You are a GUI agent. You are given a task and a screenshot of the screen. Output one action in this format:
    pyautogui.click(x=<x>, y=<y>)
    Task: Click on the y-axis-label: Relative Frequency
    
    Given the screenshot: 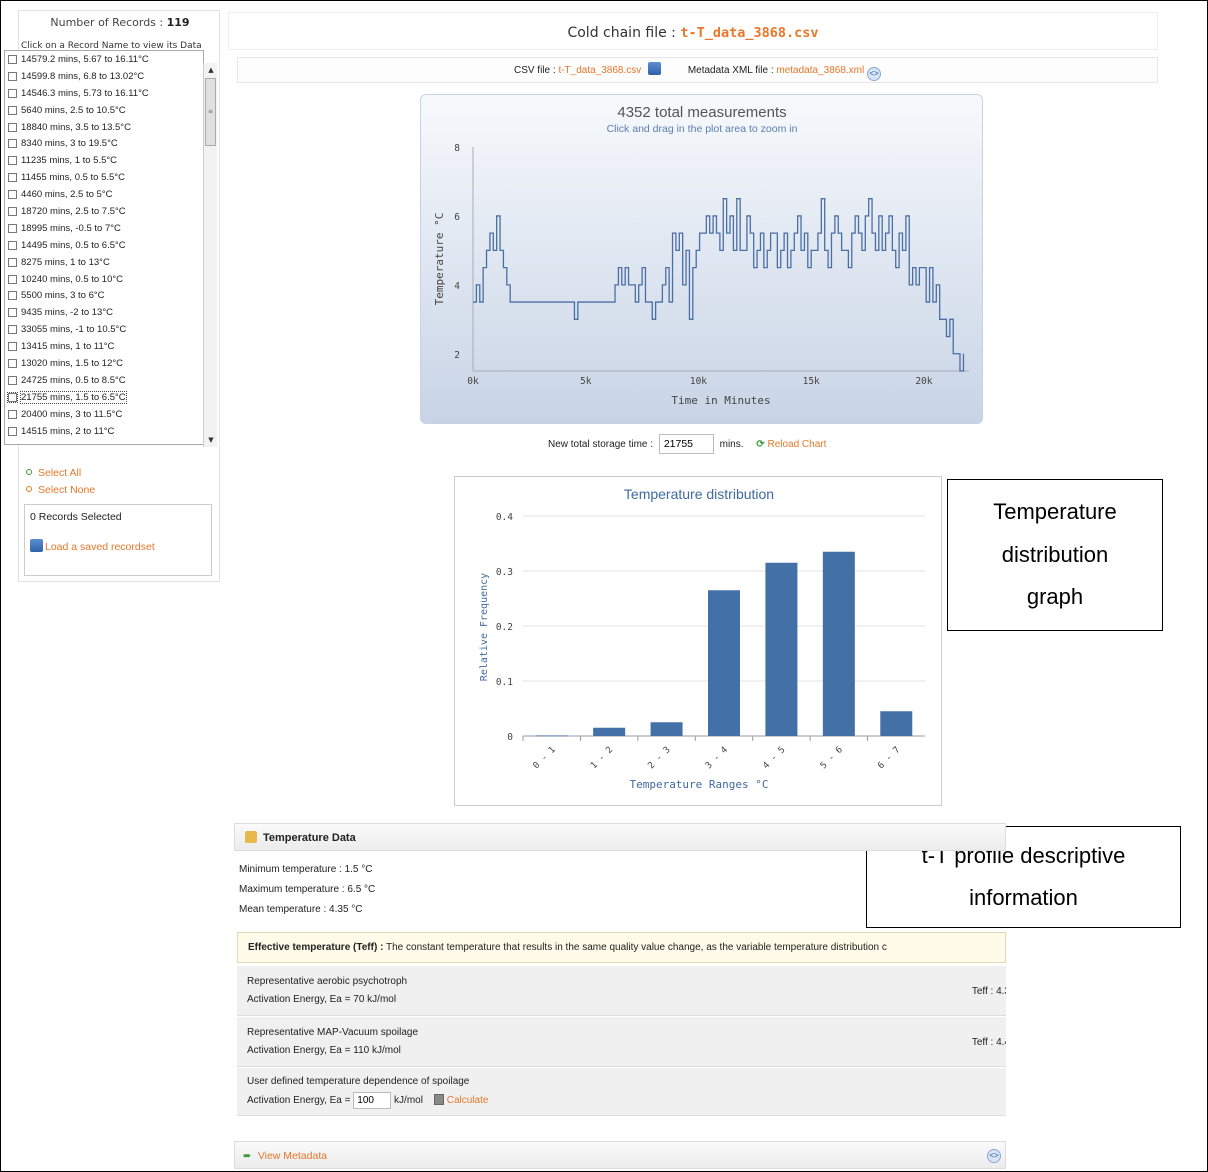 What is the action you would take?
    pyautogui.click(x=484, y=627)
    